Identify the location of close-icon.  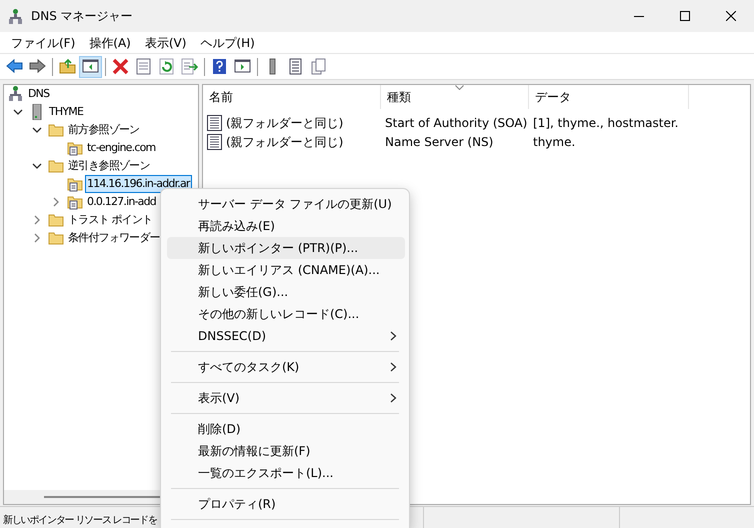
(731, 16).